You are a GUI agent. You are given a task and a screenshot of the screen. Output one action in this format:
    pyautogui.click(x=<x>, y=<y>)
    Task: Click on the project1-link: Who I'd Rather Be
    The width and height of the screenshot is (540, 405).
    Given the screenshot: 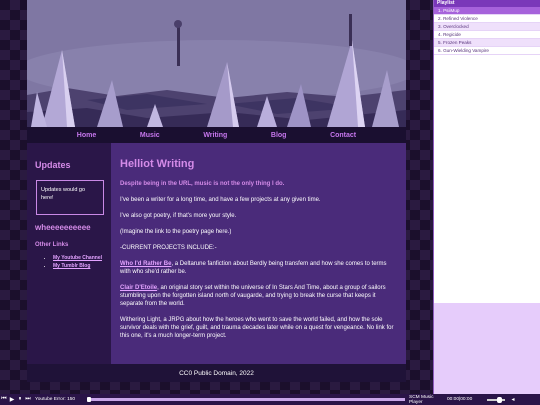 What is the action you would take?
    pyautogui.click(x=145, y=264)
    